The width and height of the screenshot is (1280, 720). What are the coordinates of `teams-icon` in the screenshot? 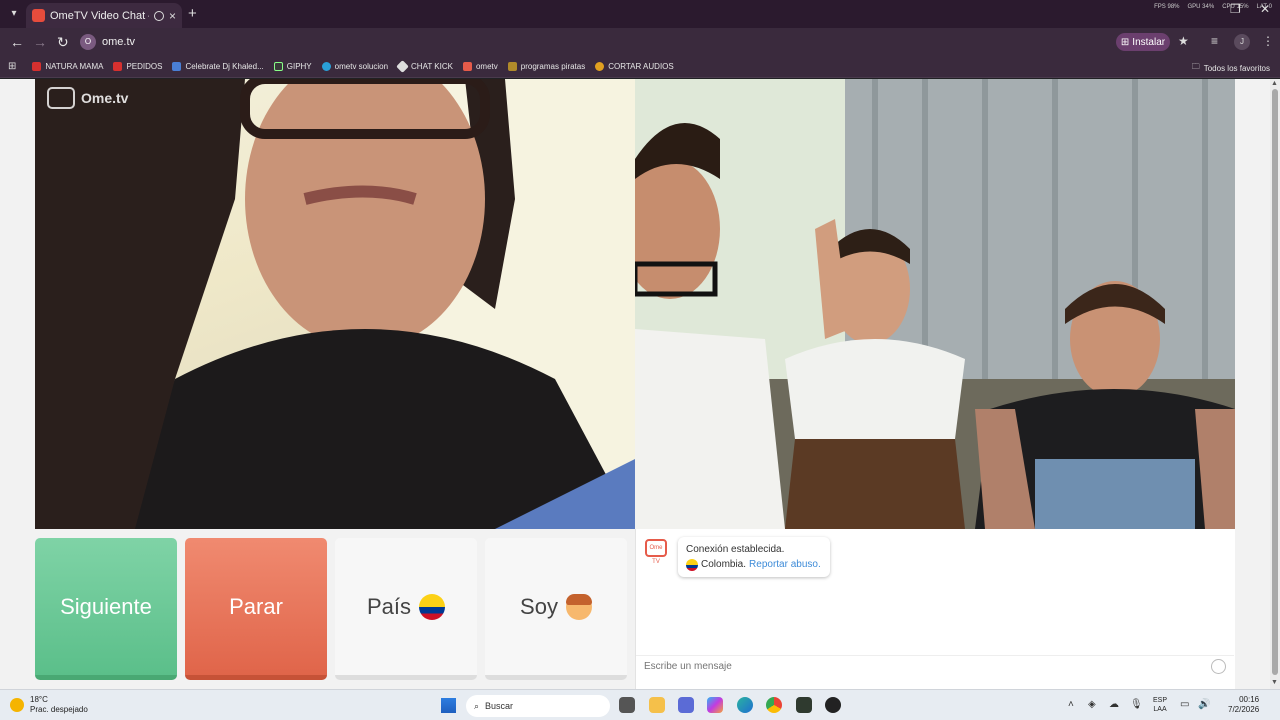 It's located at (686, 705).